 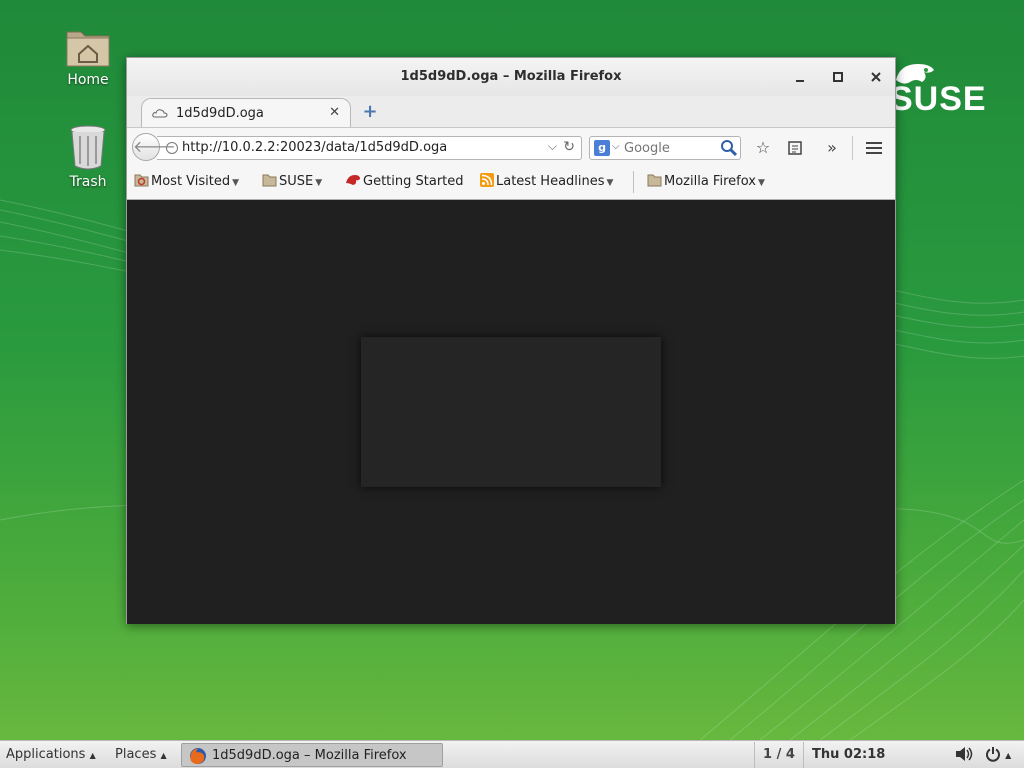 What do you see at coordinates (779, 755) in the screenshot?
I see `workspace-switcher: 1 / 4` at bounding box center [779, 755].